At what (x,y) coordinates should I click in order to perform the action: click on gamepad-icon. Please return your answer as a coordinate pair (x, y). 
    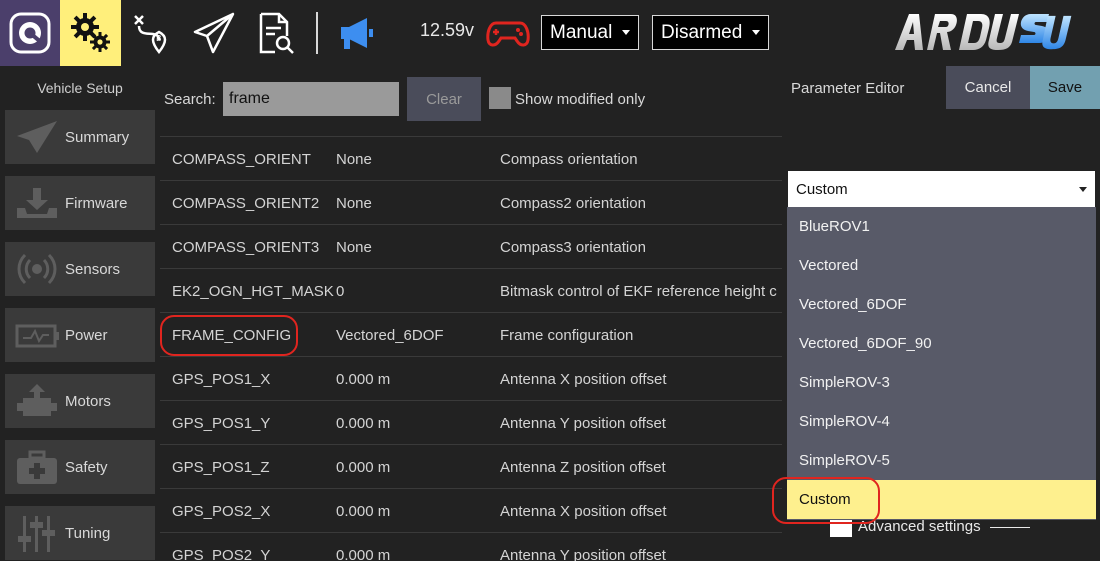
    Looking at the image, I should click on (508, 33).